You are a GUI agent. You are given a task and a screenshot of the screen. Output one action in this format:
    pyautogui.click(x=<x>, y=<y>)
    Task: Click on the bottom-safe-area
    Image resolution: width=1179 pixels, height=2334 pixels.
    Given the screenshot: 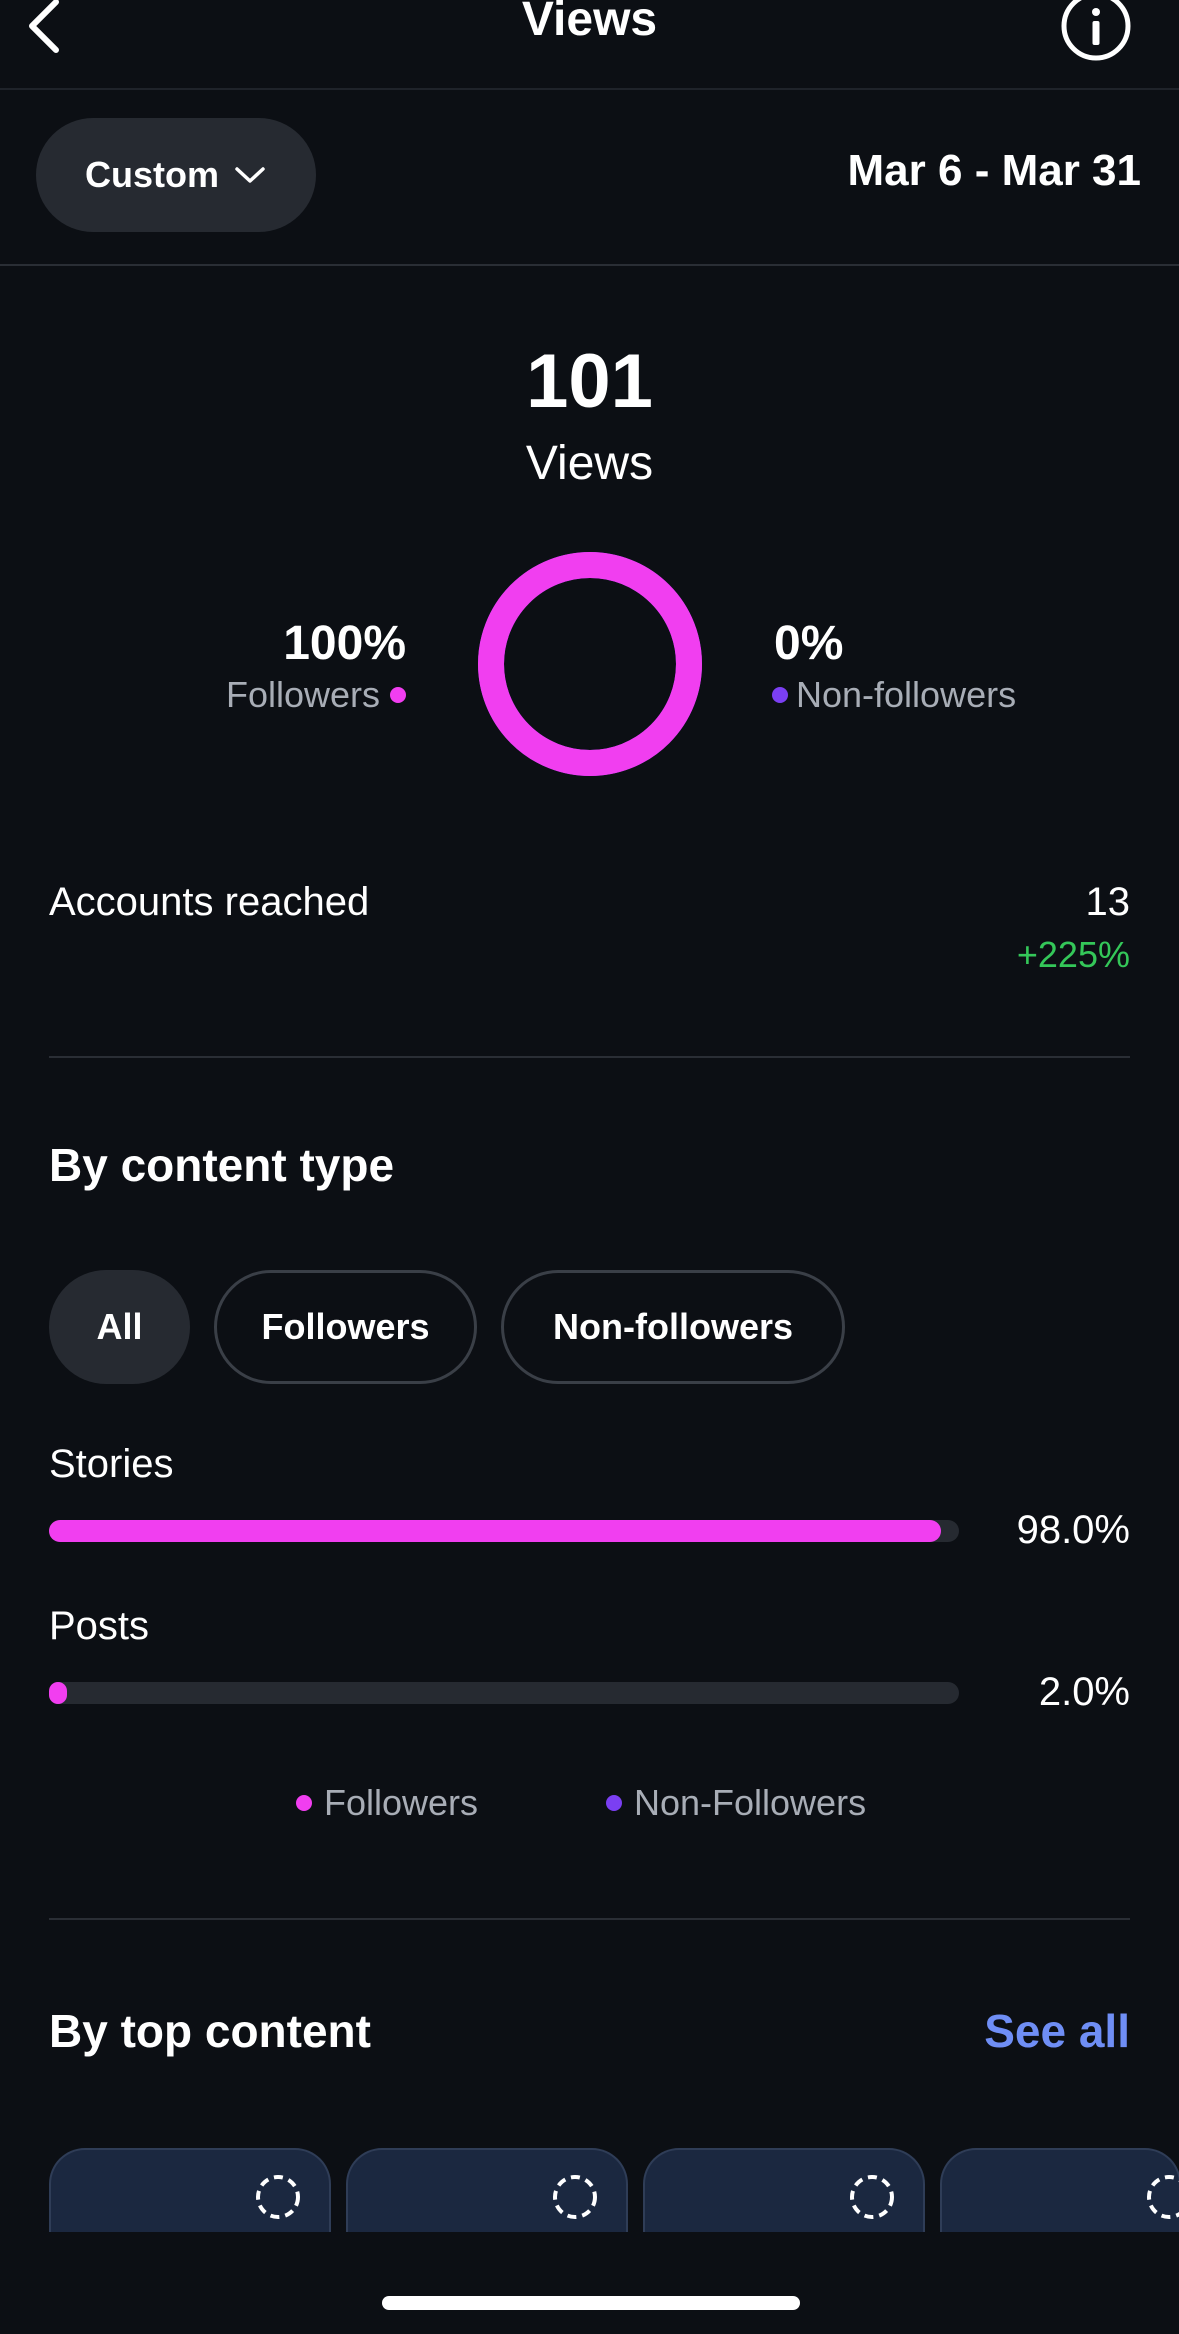 What is the action you would take?
    pyautogui.click(x=589, y=2283)
    